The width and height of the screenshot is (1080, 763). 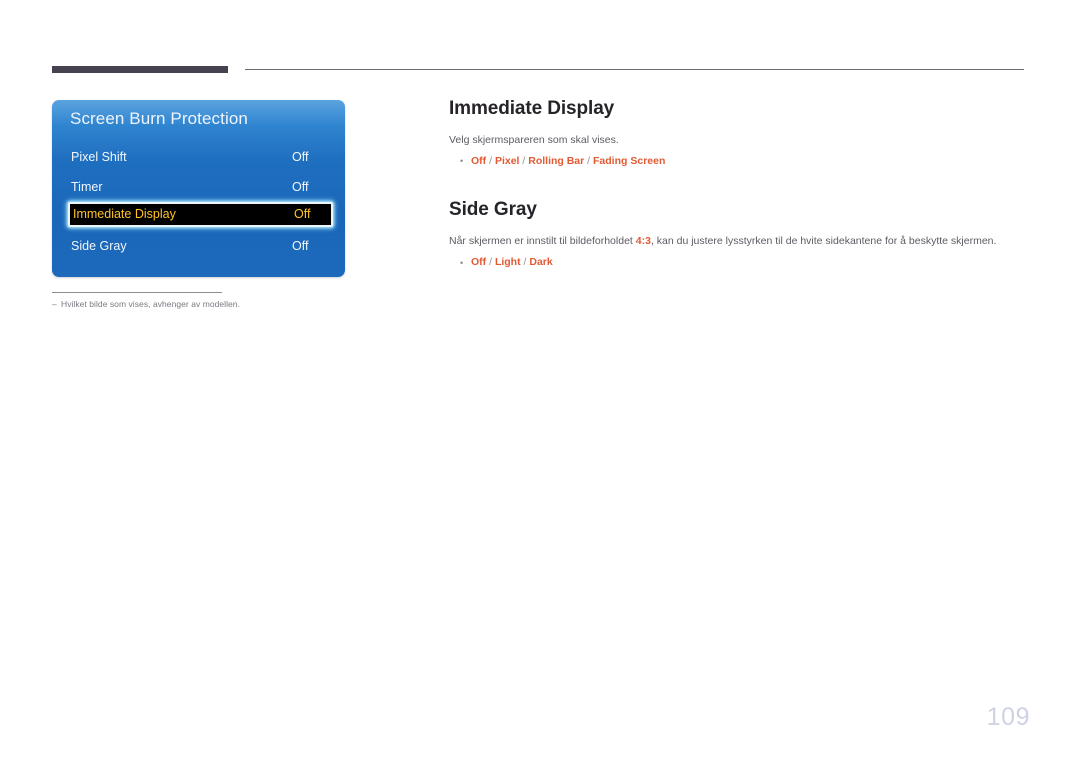 I want to click on description-highlight-ratio: 4:3, so click(x=643, y=241).